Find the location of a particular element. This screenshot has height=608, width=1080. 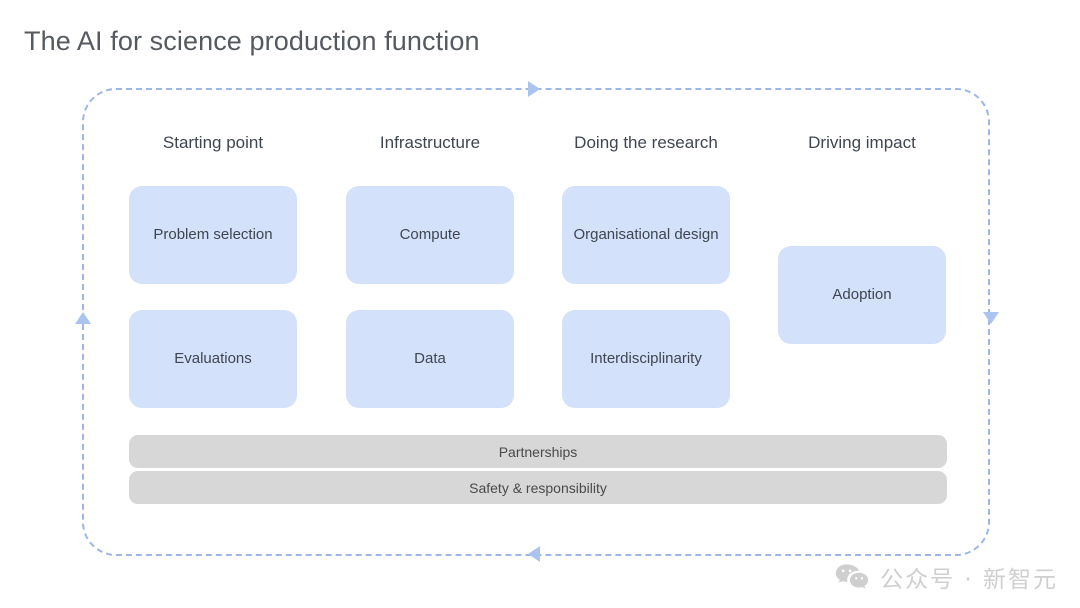

card-organisational-design: Organisational design is located at coordinates (646, 235).